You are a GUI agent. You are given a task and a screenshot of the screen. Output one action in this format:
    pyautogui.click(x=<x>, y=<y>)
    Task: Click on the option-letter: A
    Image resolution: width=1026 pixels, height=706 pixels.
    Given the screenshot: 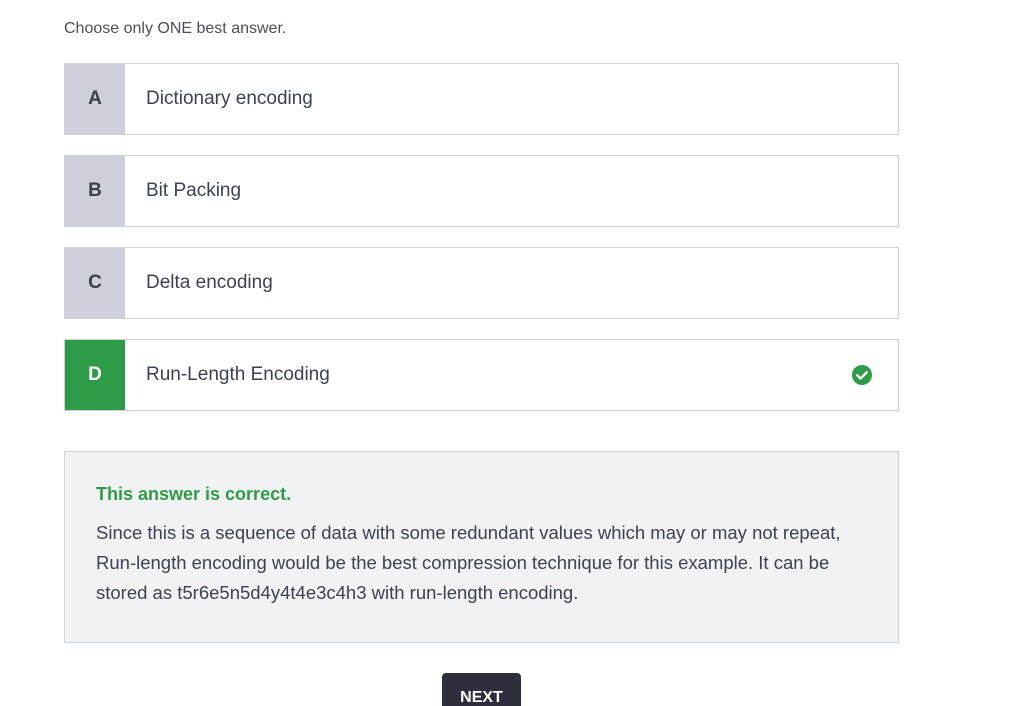 What is the action you would take?
    pyautogui.click(x=95, y=99)
    